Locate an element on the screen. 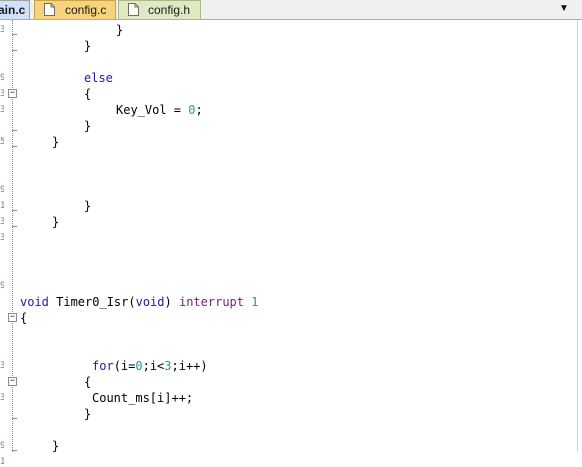 This screenshot has height=467, width=582. code-keyword: else is located at coordinates (98, 78).